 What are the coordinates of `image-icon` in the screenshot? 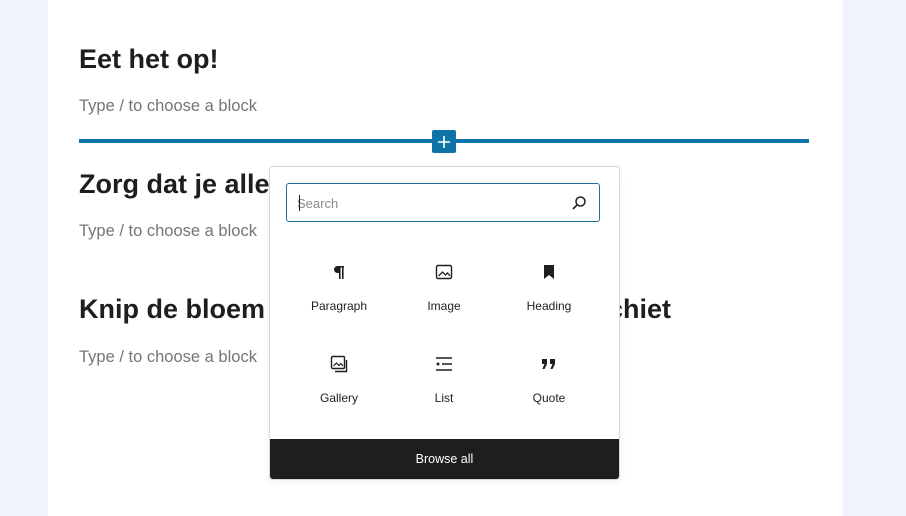 It's located at (444, 272).